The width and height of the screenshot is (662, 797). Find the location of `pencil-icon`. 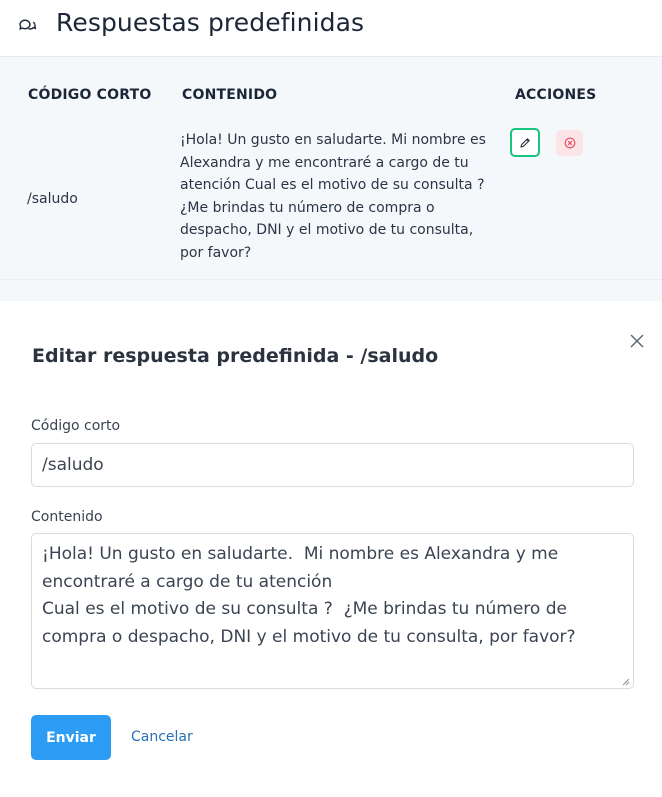

pencil-icon is located at coordinates (525, 142).